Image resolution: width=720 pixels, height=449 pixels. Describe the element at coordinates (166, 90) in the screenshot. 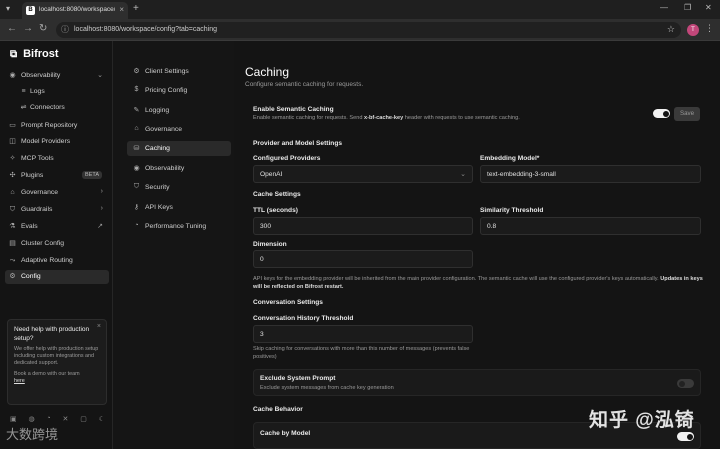

I see `config-tab-label: Pricing Config` at that location.